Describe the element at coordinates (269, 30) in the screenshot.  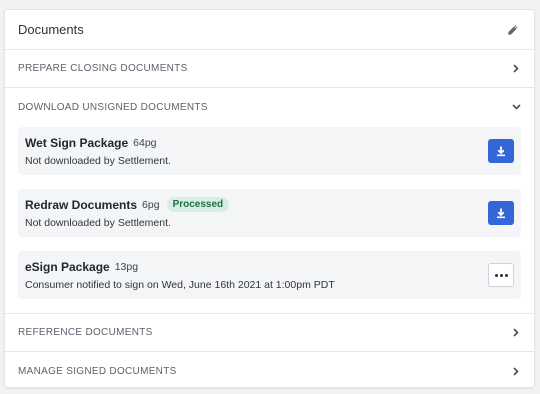
I see `card-header: Documents` at that location.